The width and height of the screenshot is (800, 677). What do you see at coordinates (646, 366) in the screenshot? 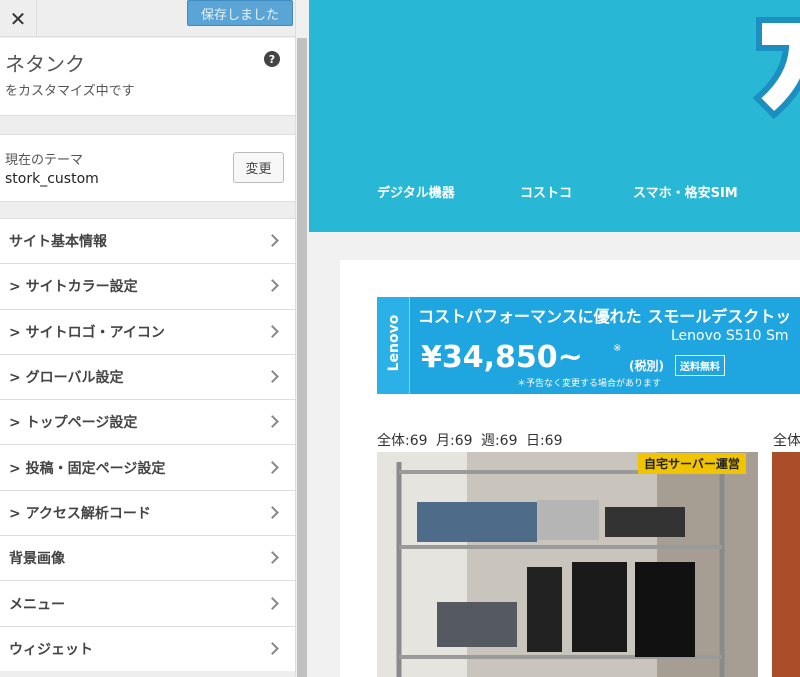
I see `banner-tax: (税別)` at bounding box center [646, 366].